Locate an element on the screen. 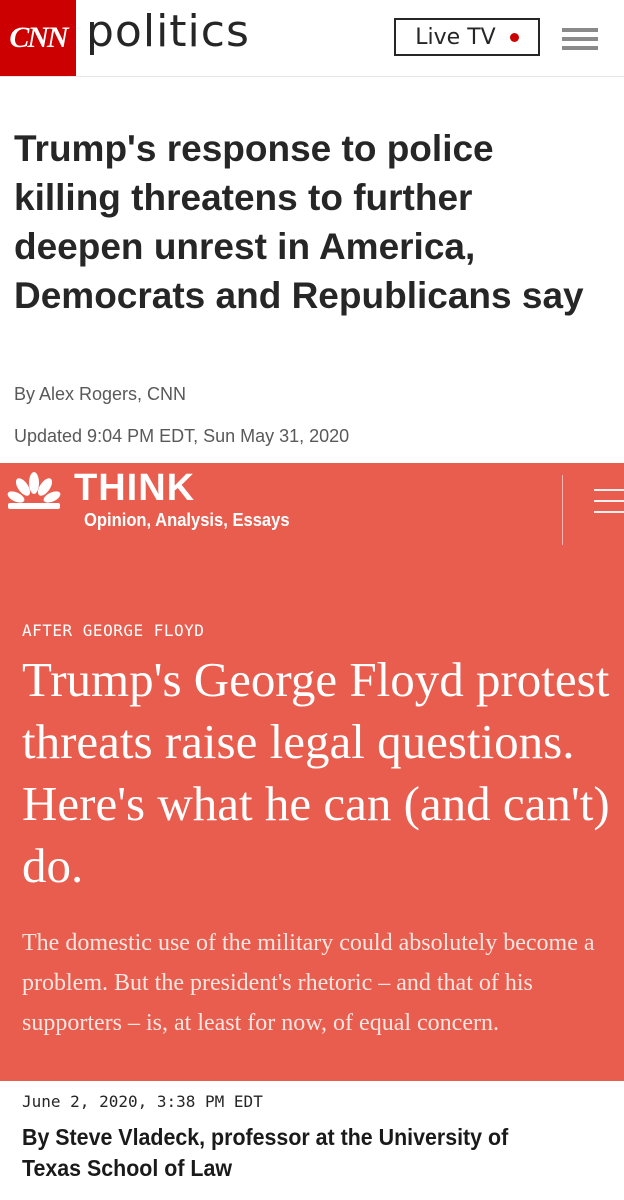 The height and width of the screenshot is (1200, 624). think-title: THINK is located at coordinates (134, 488).